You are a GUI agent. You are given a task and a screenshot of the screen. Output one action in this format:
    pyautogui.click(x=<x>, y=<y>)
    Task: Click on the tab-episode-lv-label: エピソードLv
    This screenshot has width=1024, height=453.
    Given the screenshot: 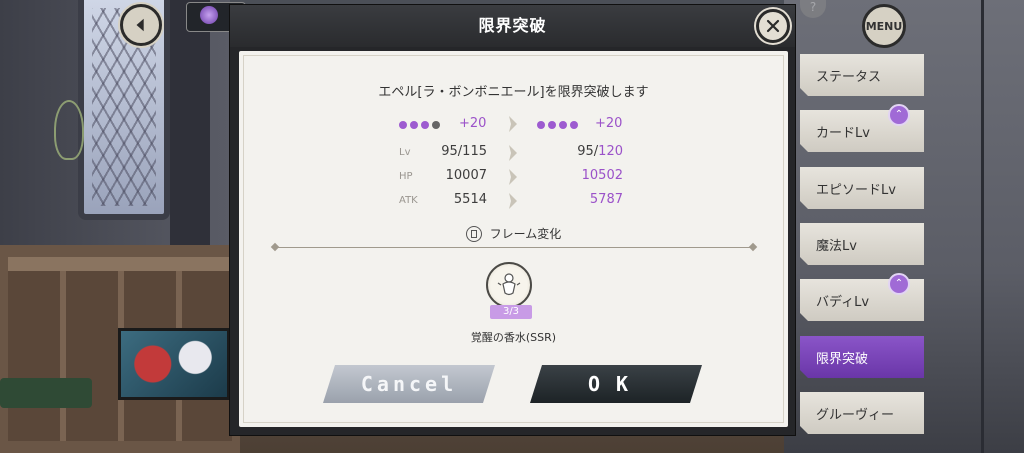 What is the action you would take?
    pyautogui.click(x=856, y=190)
    